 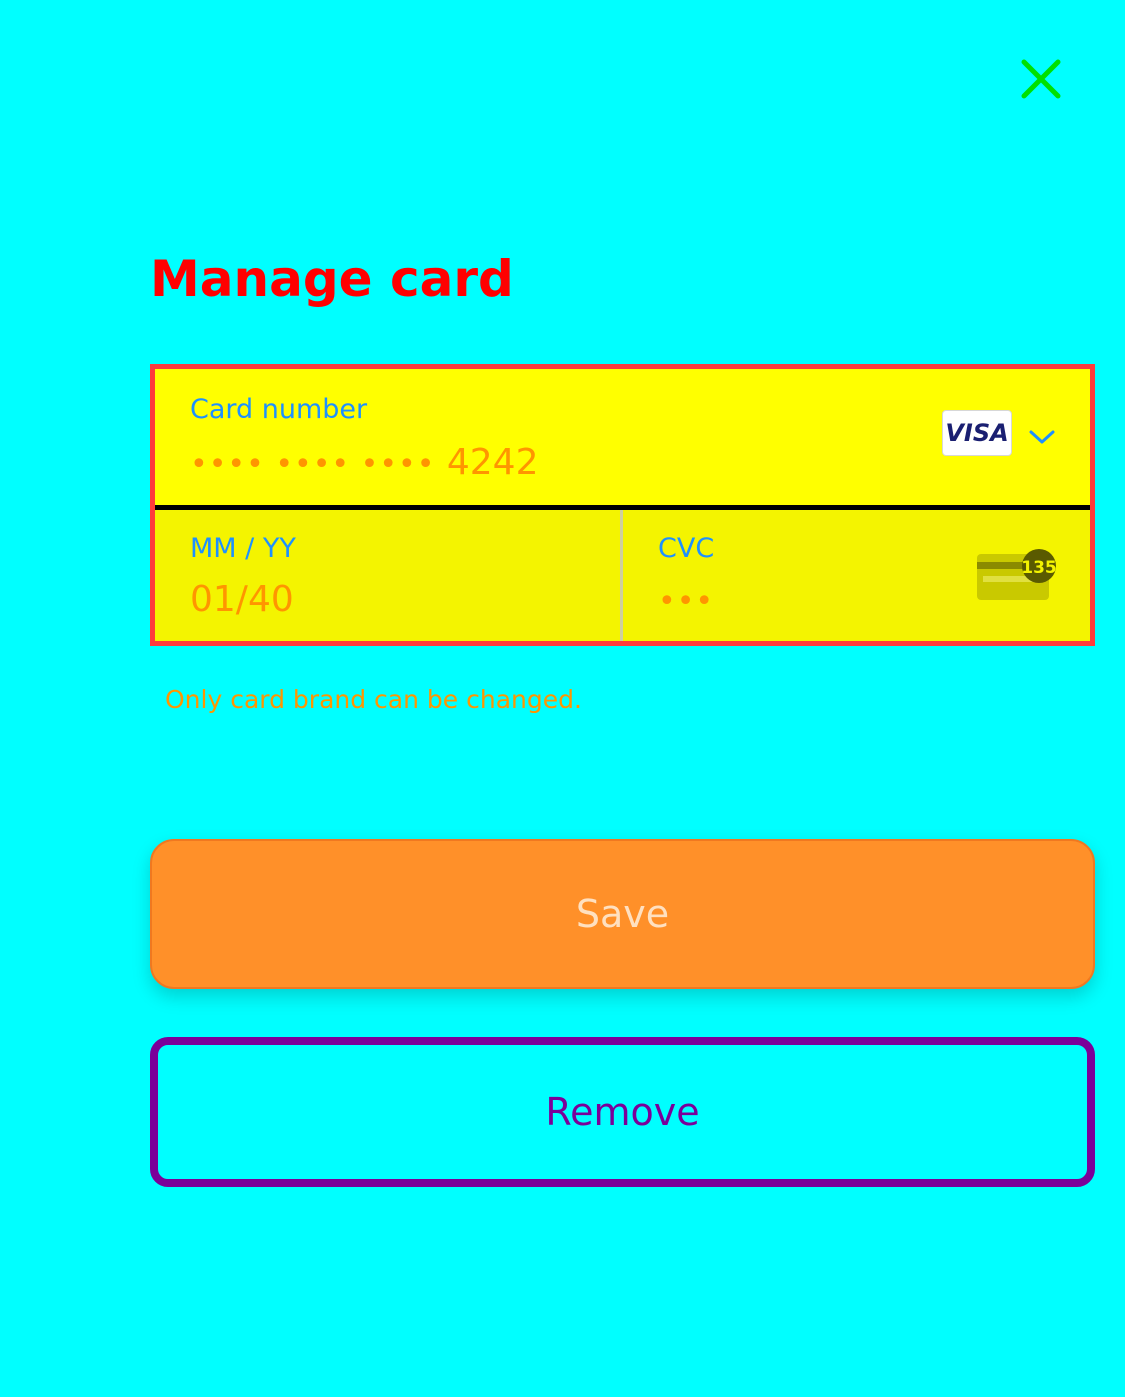 What do you see at coordinates (313, 464) in the screenshot?
I see `card-number-masked: •••• •••• ••••` at bounding box center [313, 464].